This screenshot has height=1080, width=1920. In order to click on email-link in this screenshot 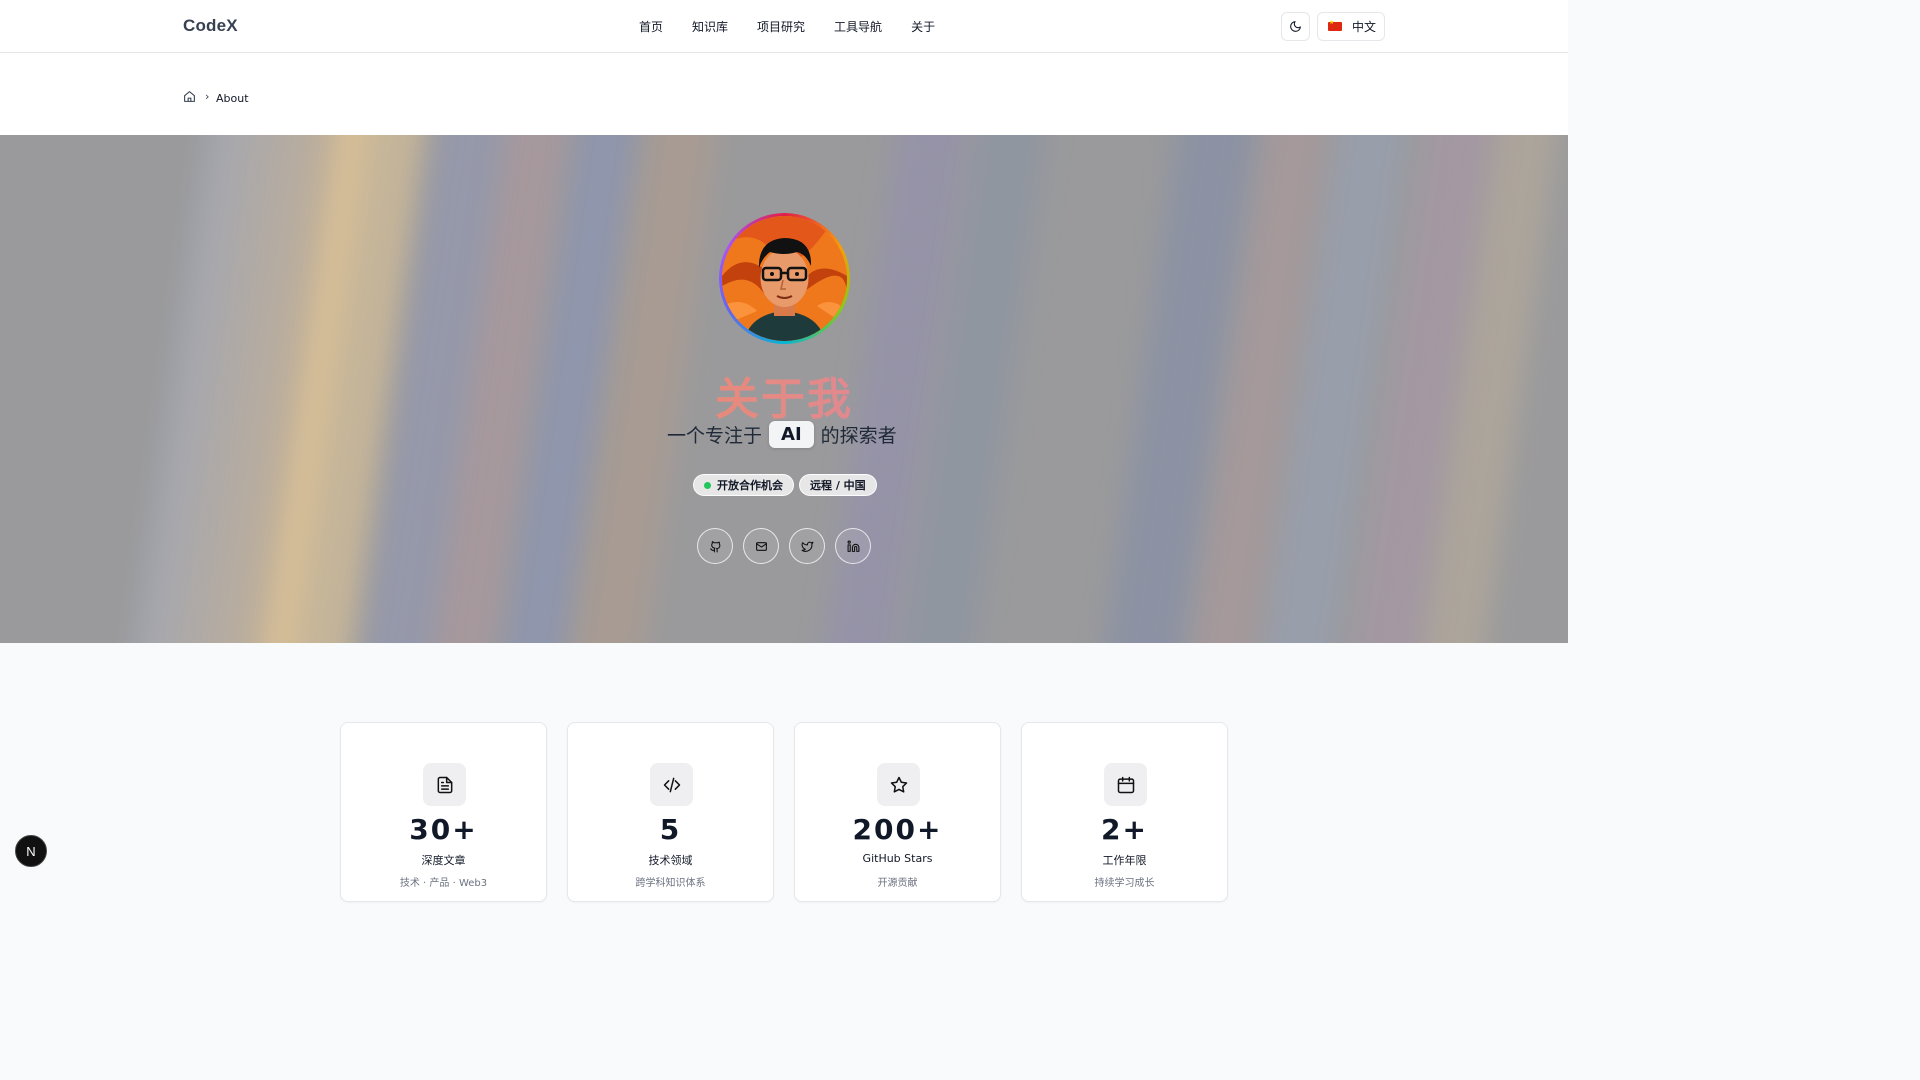, I will do `click(761, 546)`.